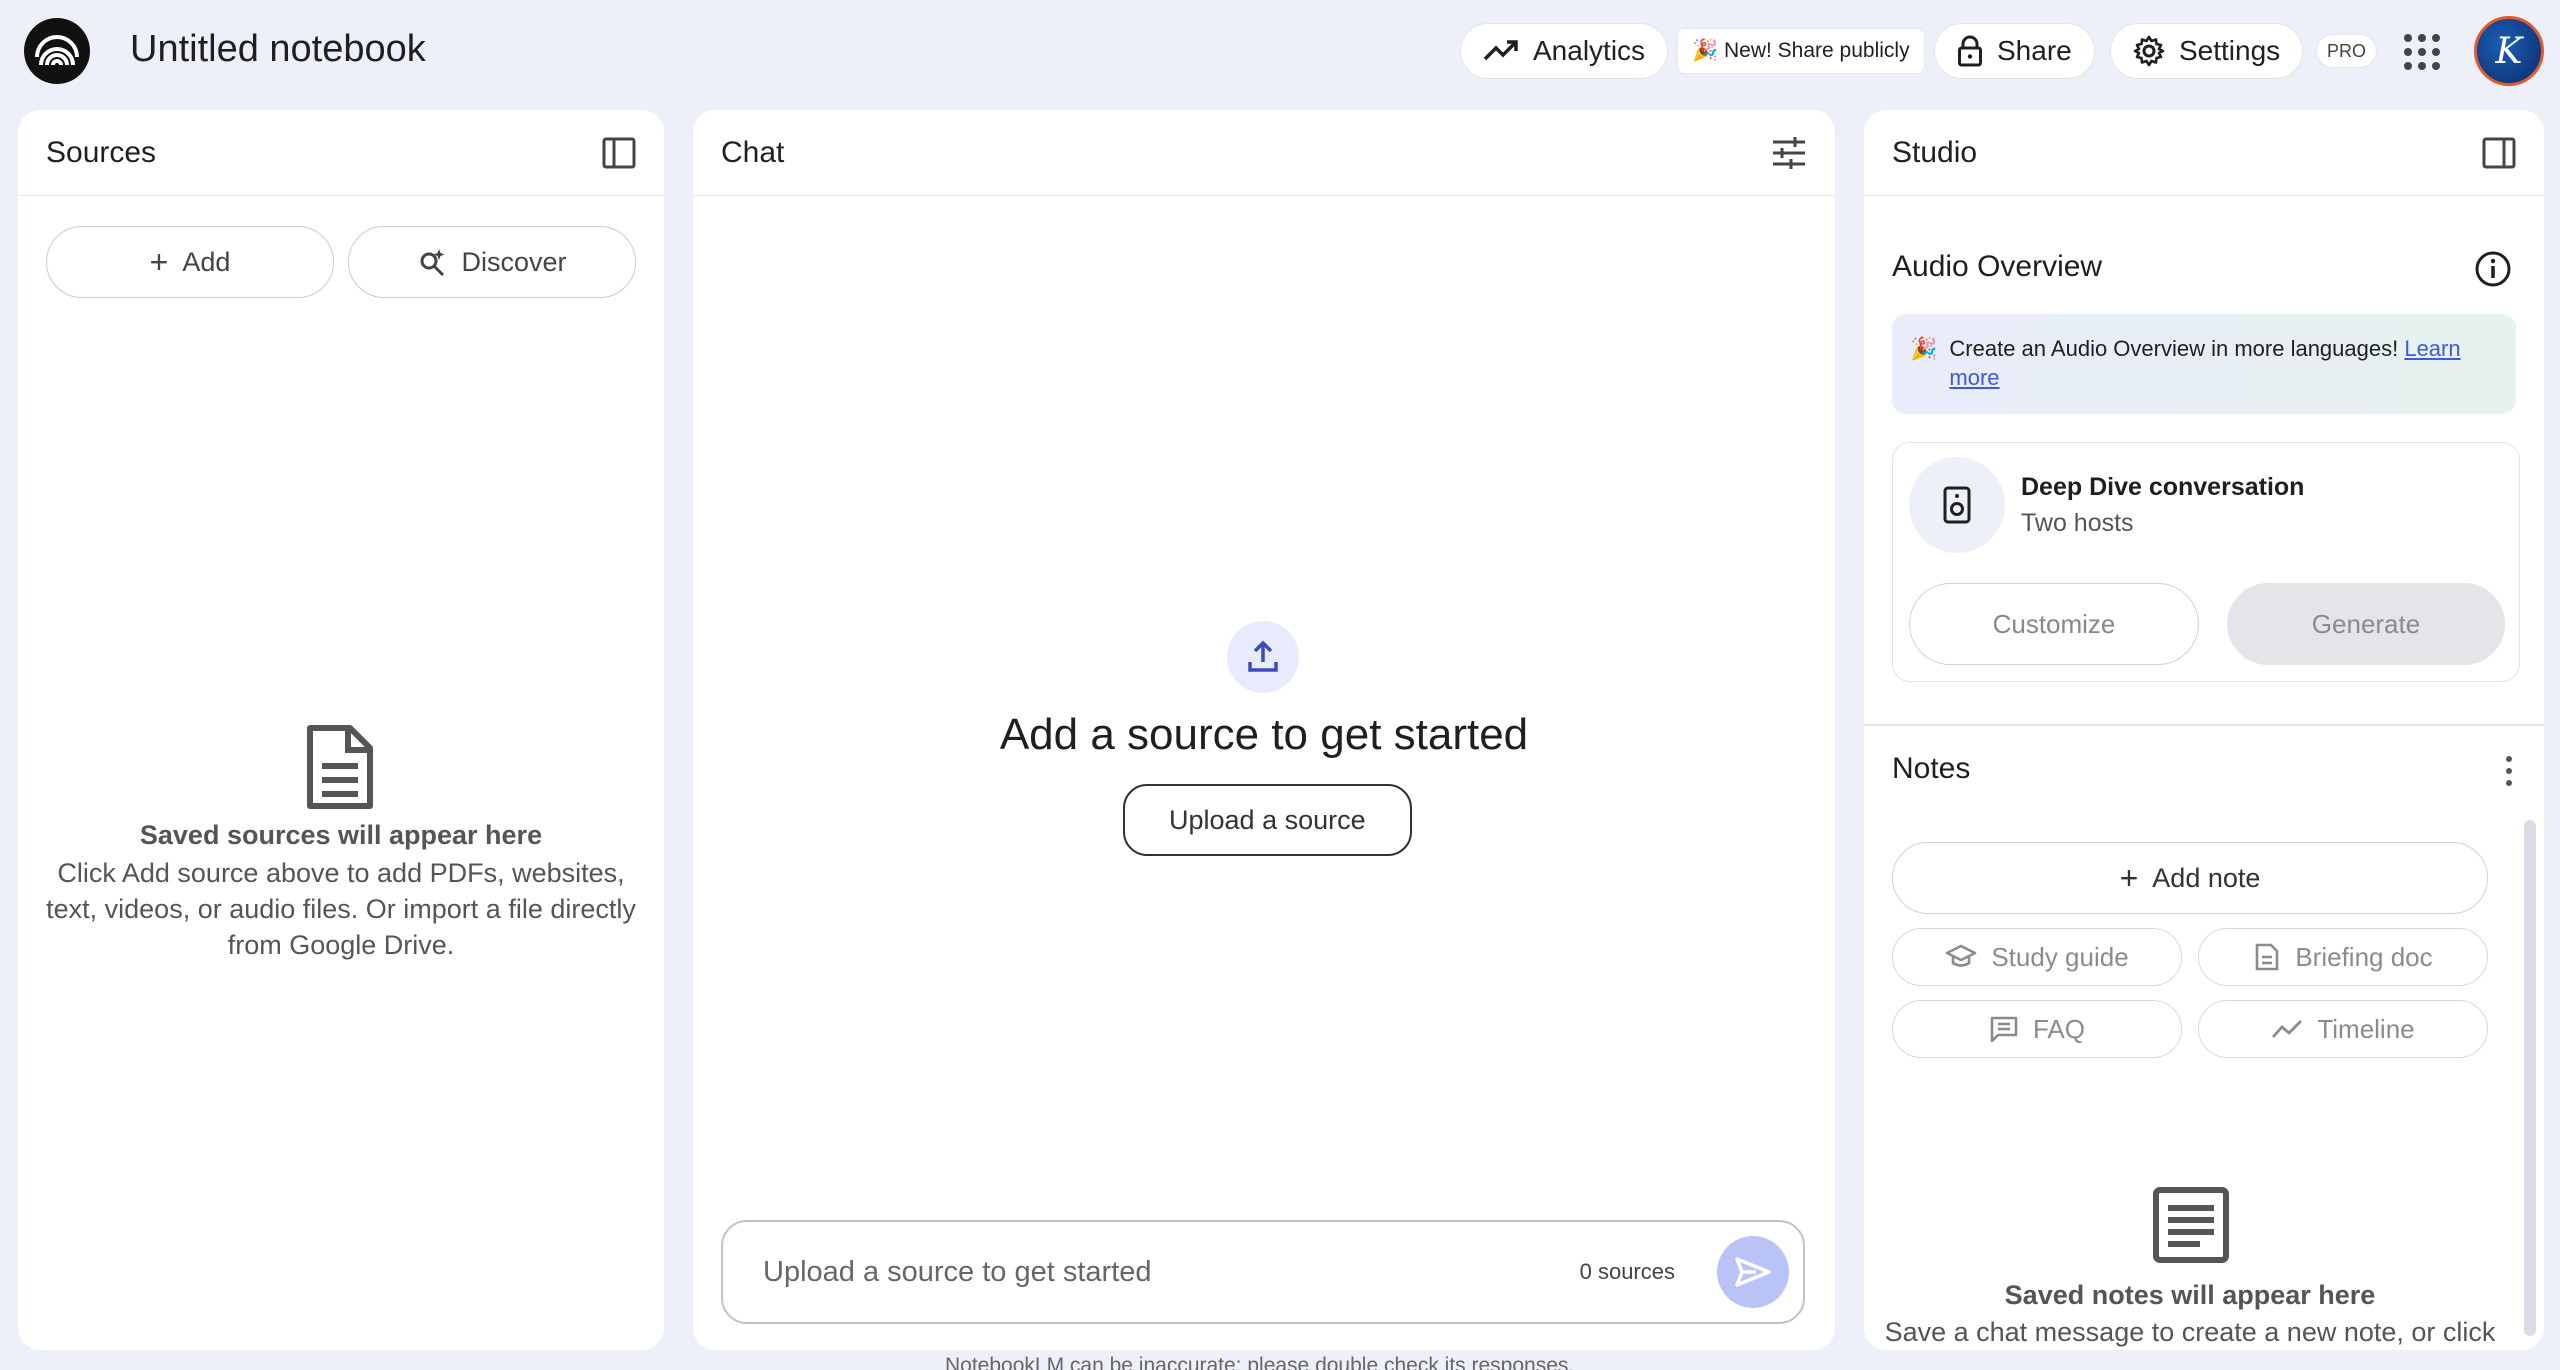  I want to click on discover-label: Discover, so click(514, 261).